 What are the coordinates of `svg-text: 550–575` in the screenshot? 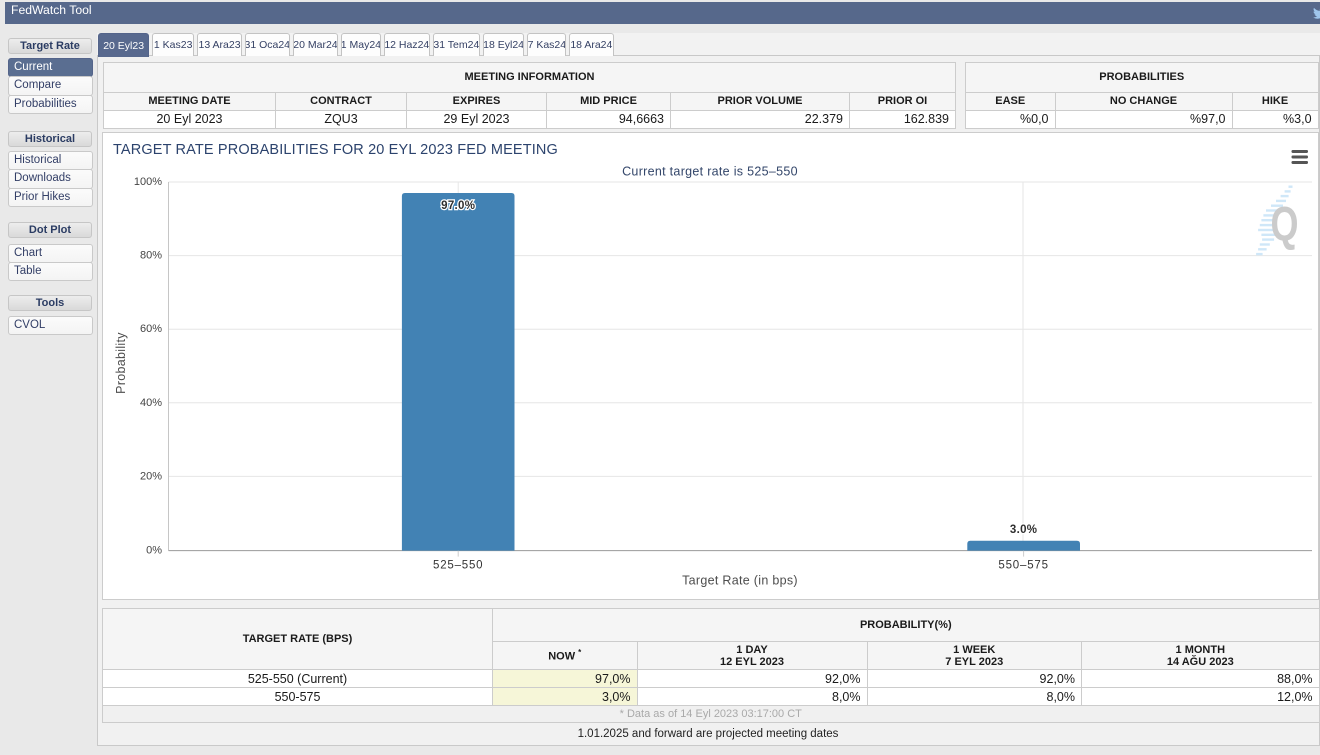 It's located at (1023, 566).